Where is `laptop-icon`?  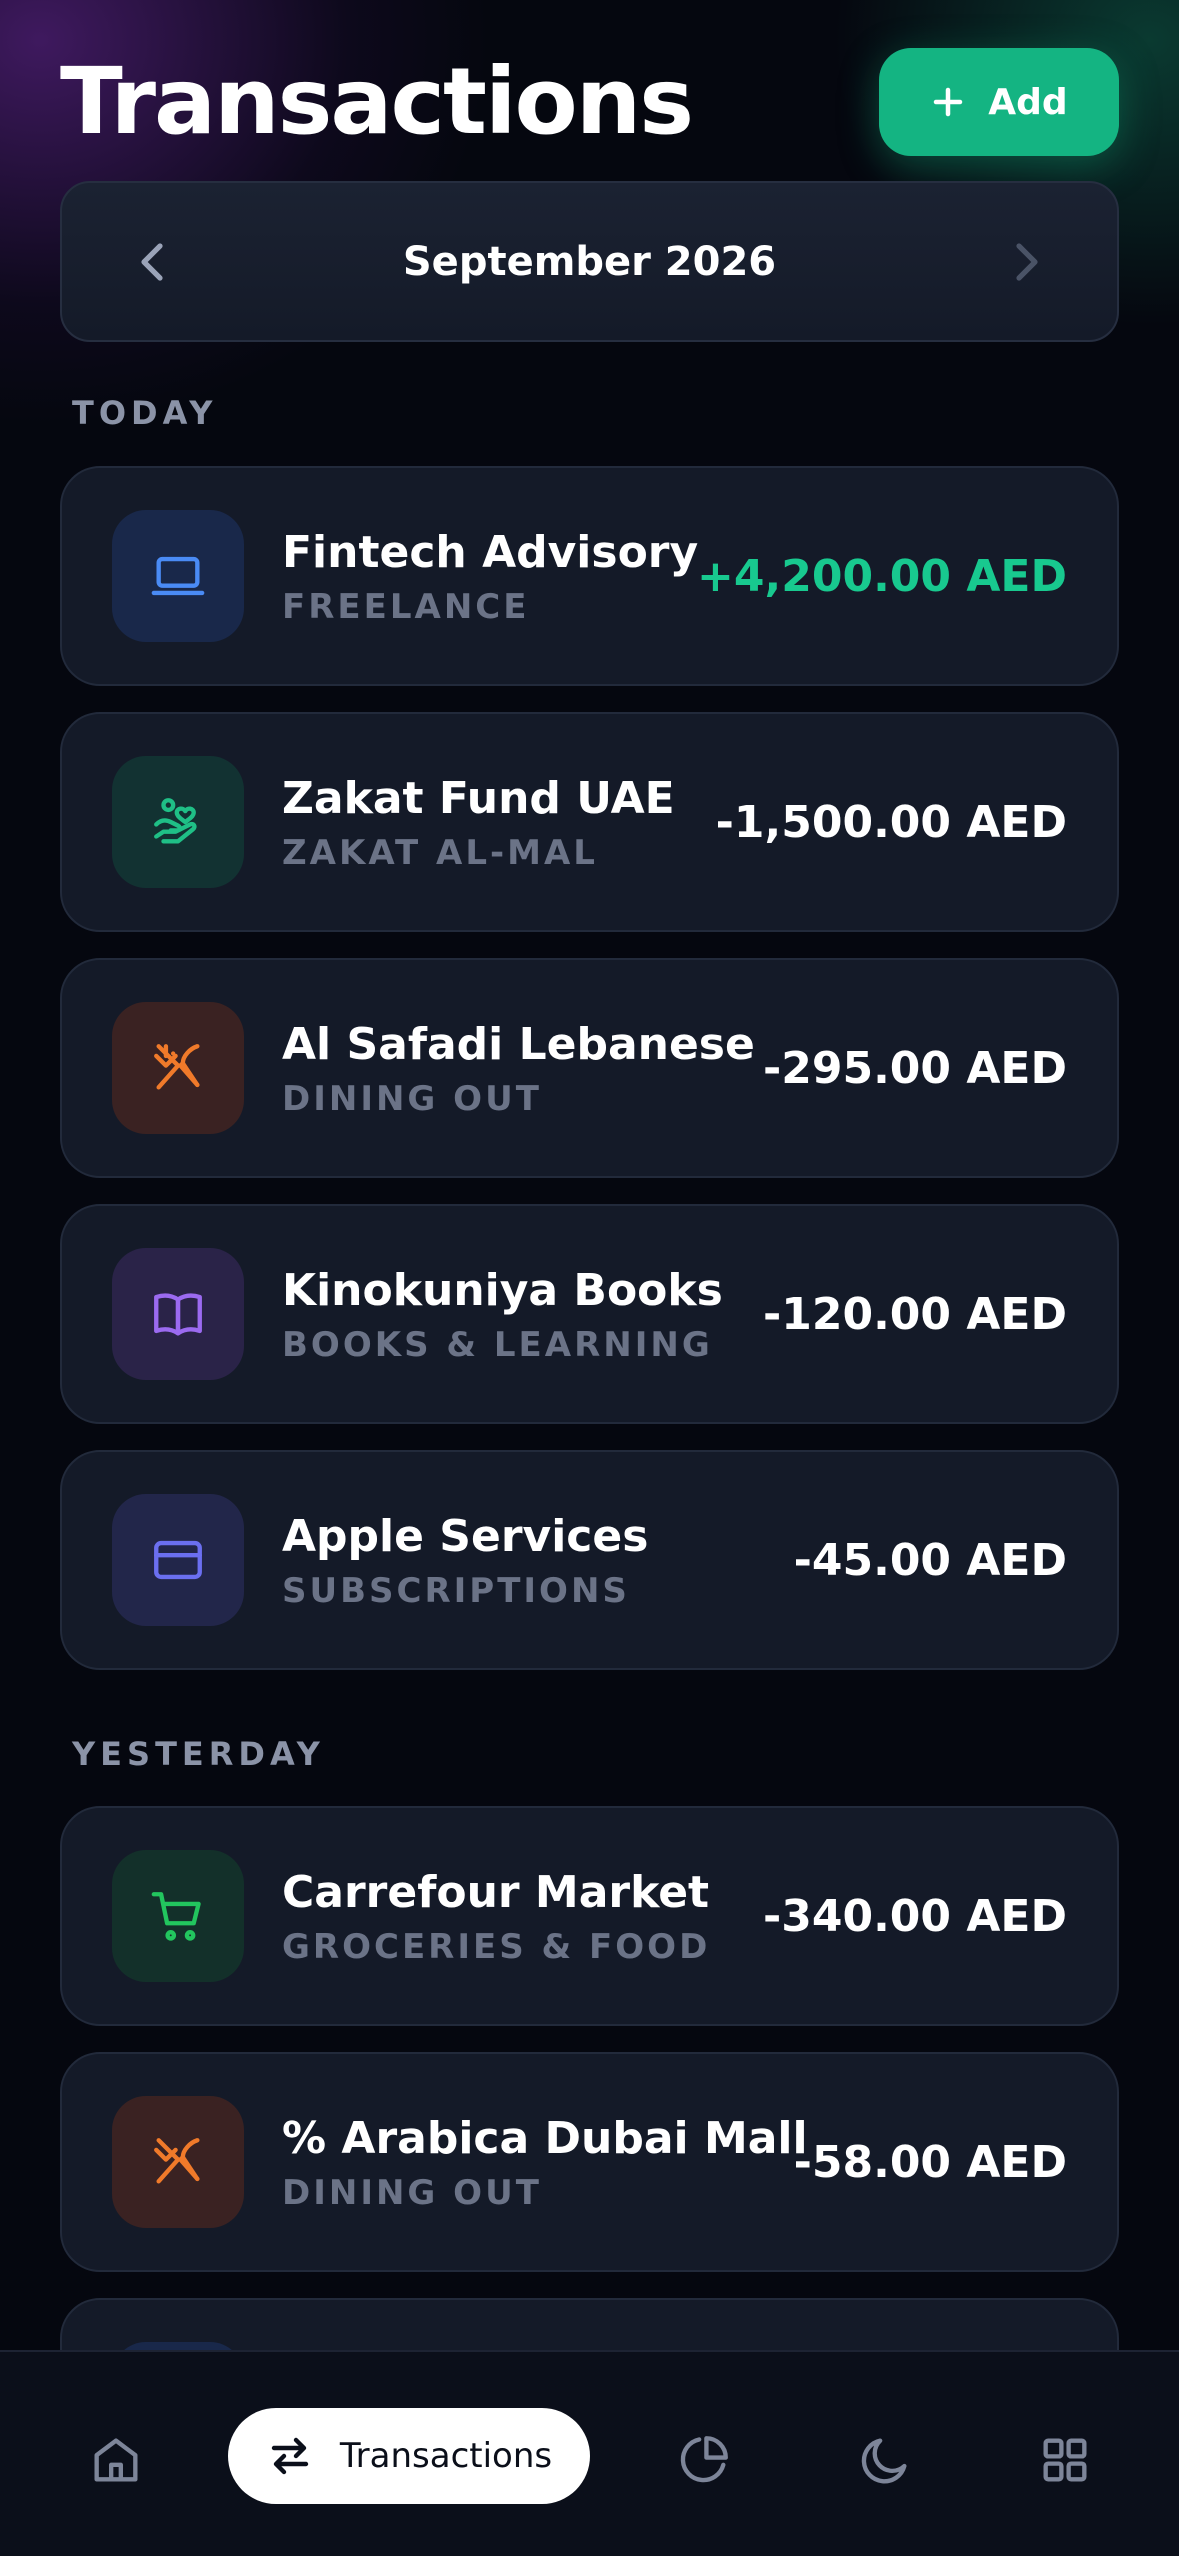 laptop-icon is located at coordinates (178, 576).